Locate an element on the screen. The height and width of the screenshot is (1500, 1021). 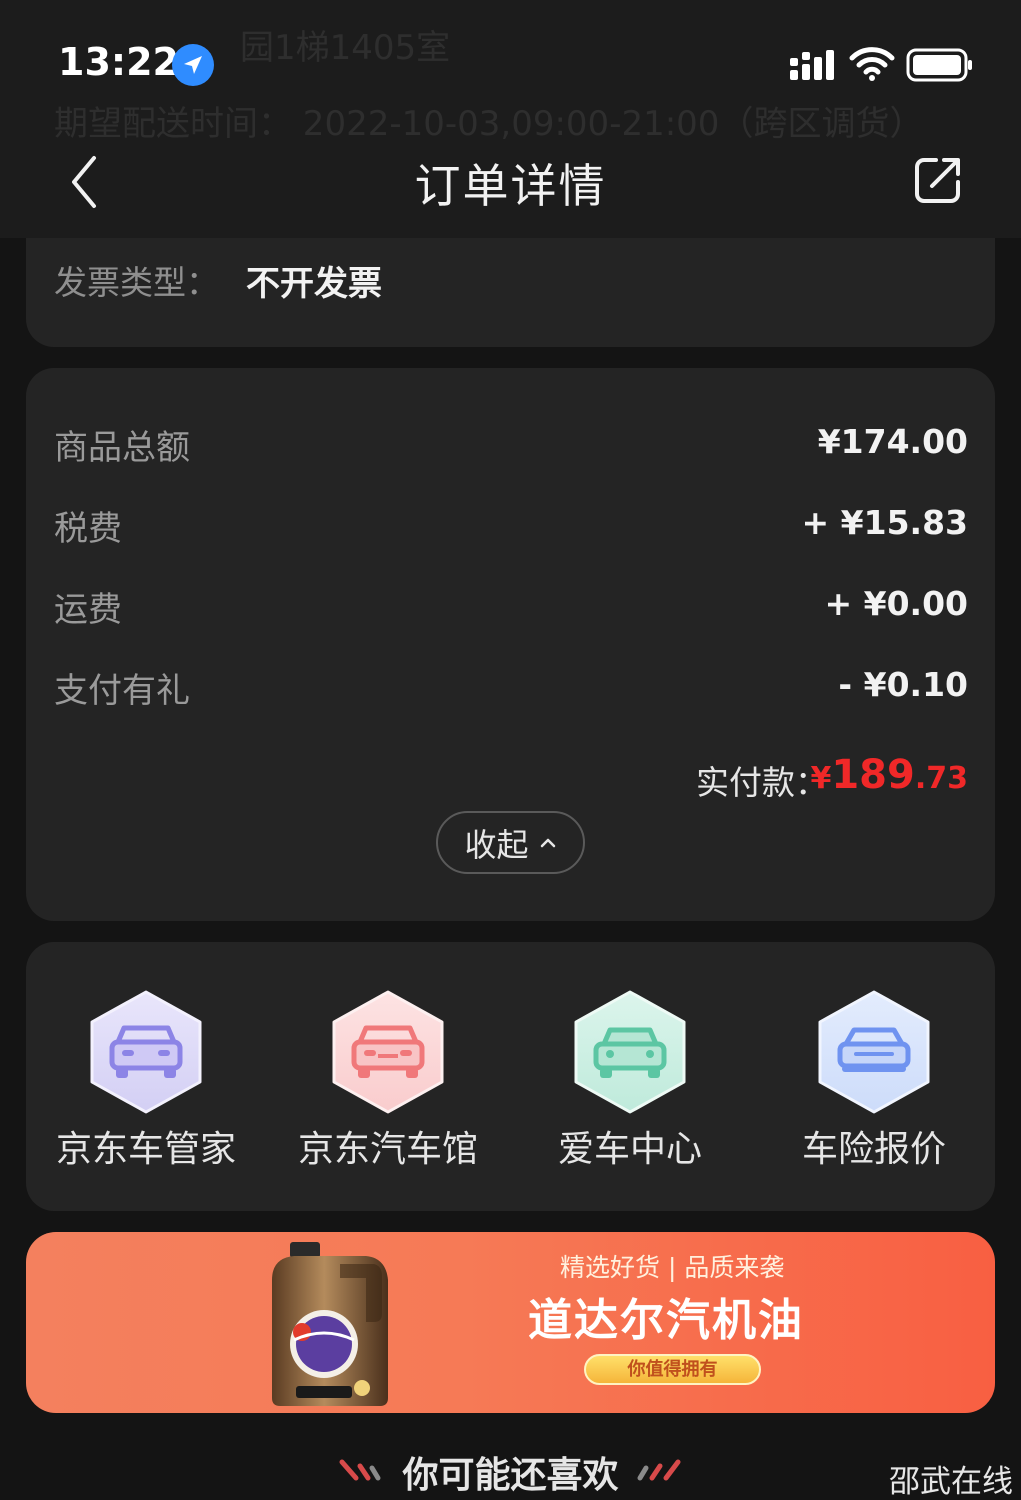
service-car-insurance-quote: 车险报价 is located at coordinates (874, 1081).